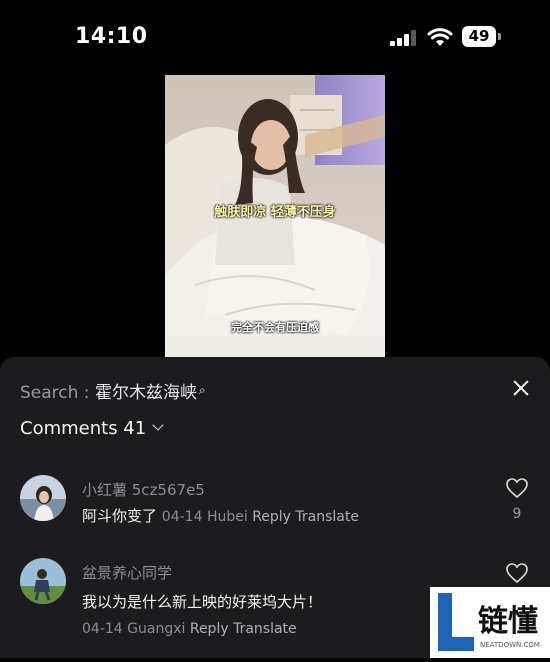 This screenshot has width=550, height=662. What do you see at coordinates (404, 38) in the screenshot?
I see `signal-icon` at bounding box center [404, 38].